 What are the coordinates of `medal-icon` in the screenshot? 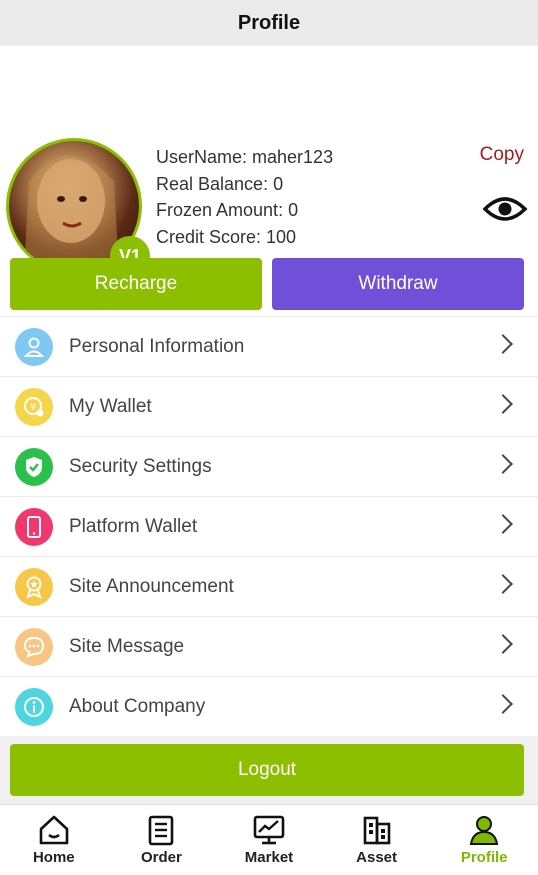 It's located at (34, 586).